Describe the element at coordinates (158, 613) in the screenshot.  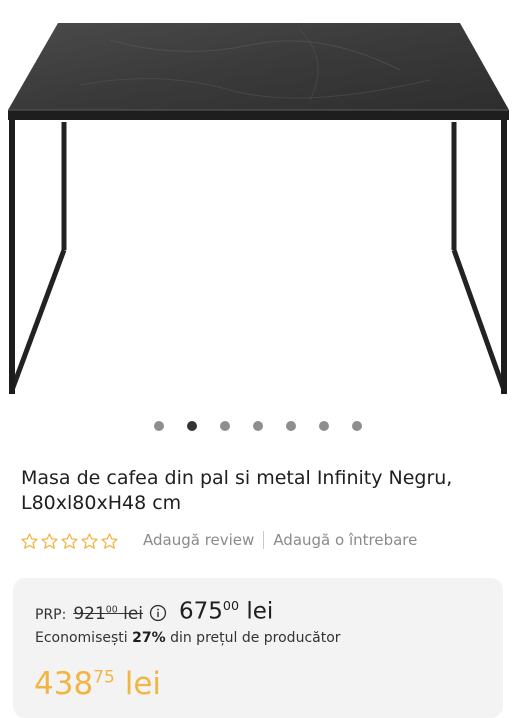
I see `info-icon` at that location.